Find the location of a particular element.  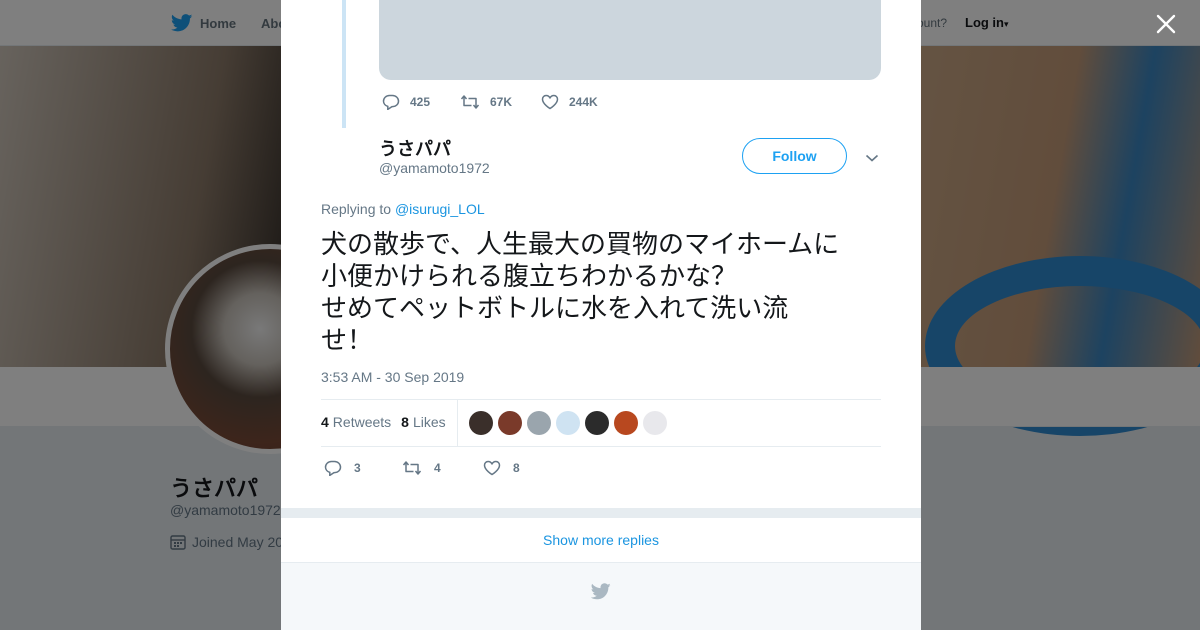

tweet-menu-button is located at coordinates (872, 159).